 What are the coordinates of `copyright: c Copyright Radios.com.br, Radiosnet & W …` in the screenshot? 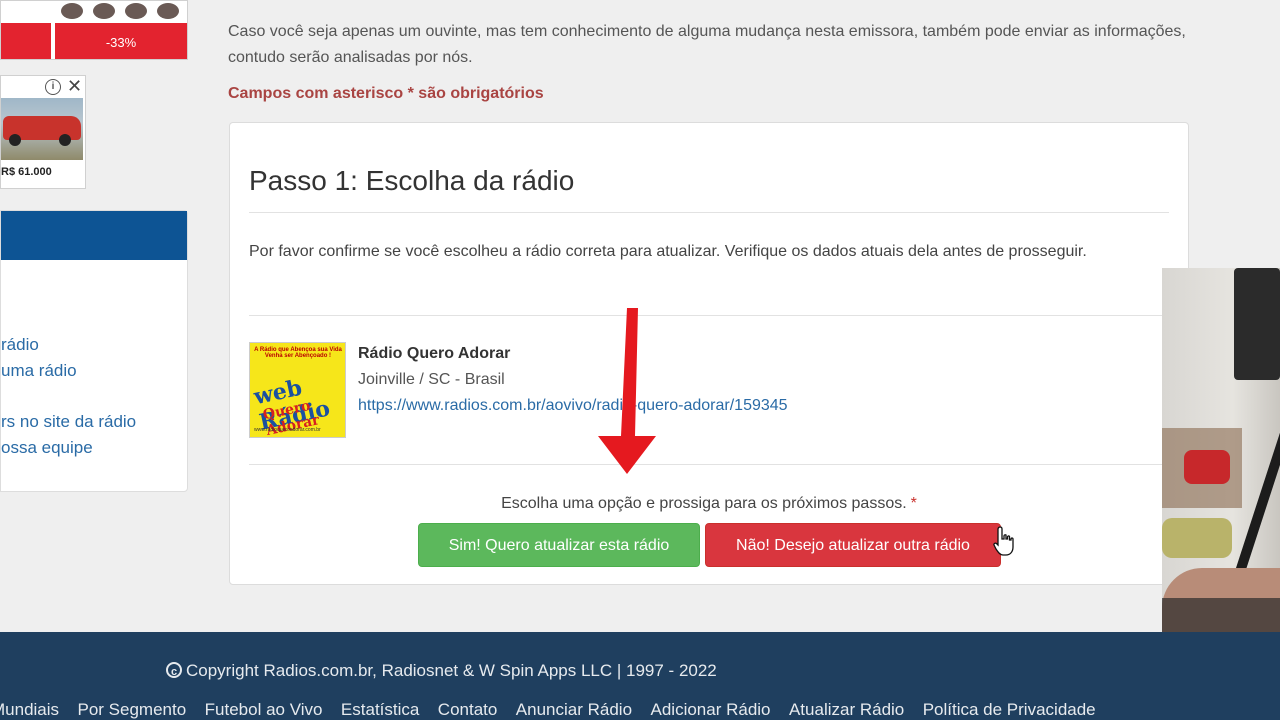 It's located at (441, 671).